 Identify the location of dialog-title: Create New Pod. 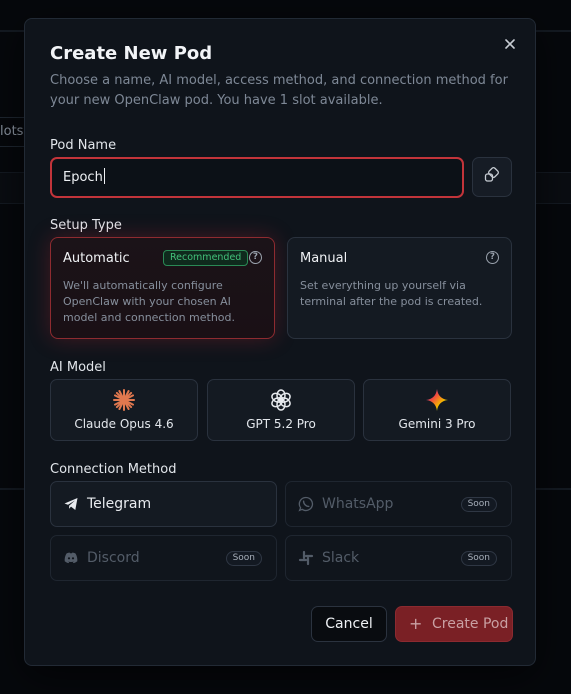
(131, 53).